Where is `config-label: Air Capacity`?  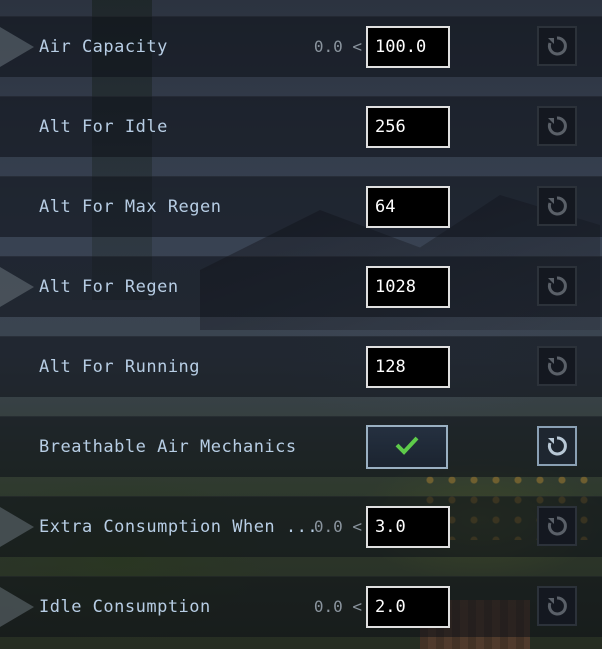
config-label: Air Capacity is located at coordinates (103, 47).